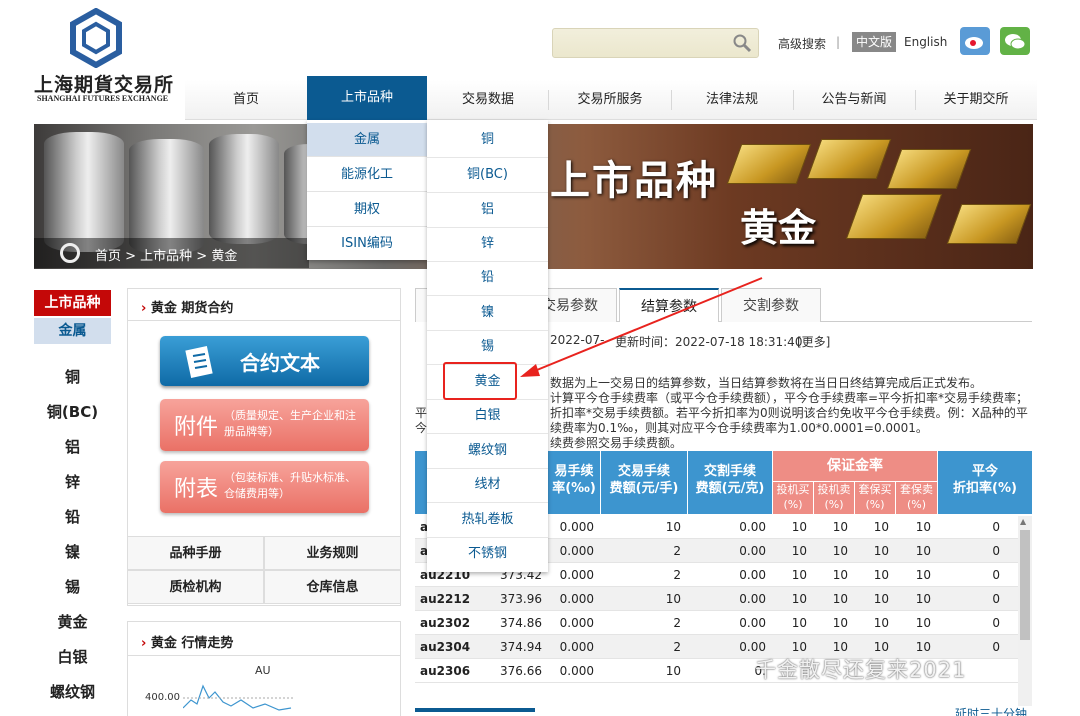 This screenshot has width=1080, height=716. Describe the element at coordinates (487, 210) in the screenshot. I see `dropdown-product-aluminum: 铝` at that location.